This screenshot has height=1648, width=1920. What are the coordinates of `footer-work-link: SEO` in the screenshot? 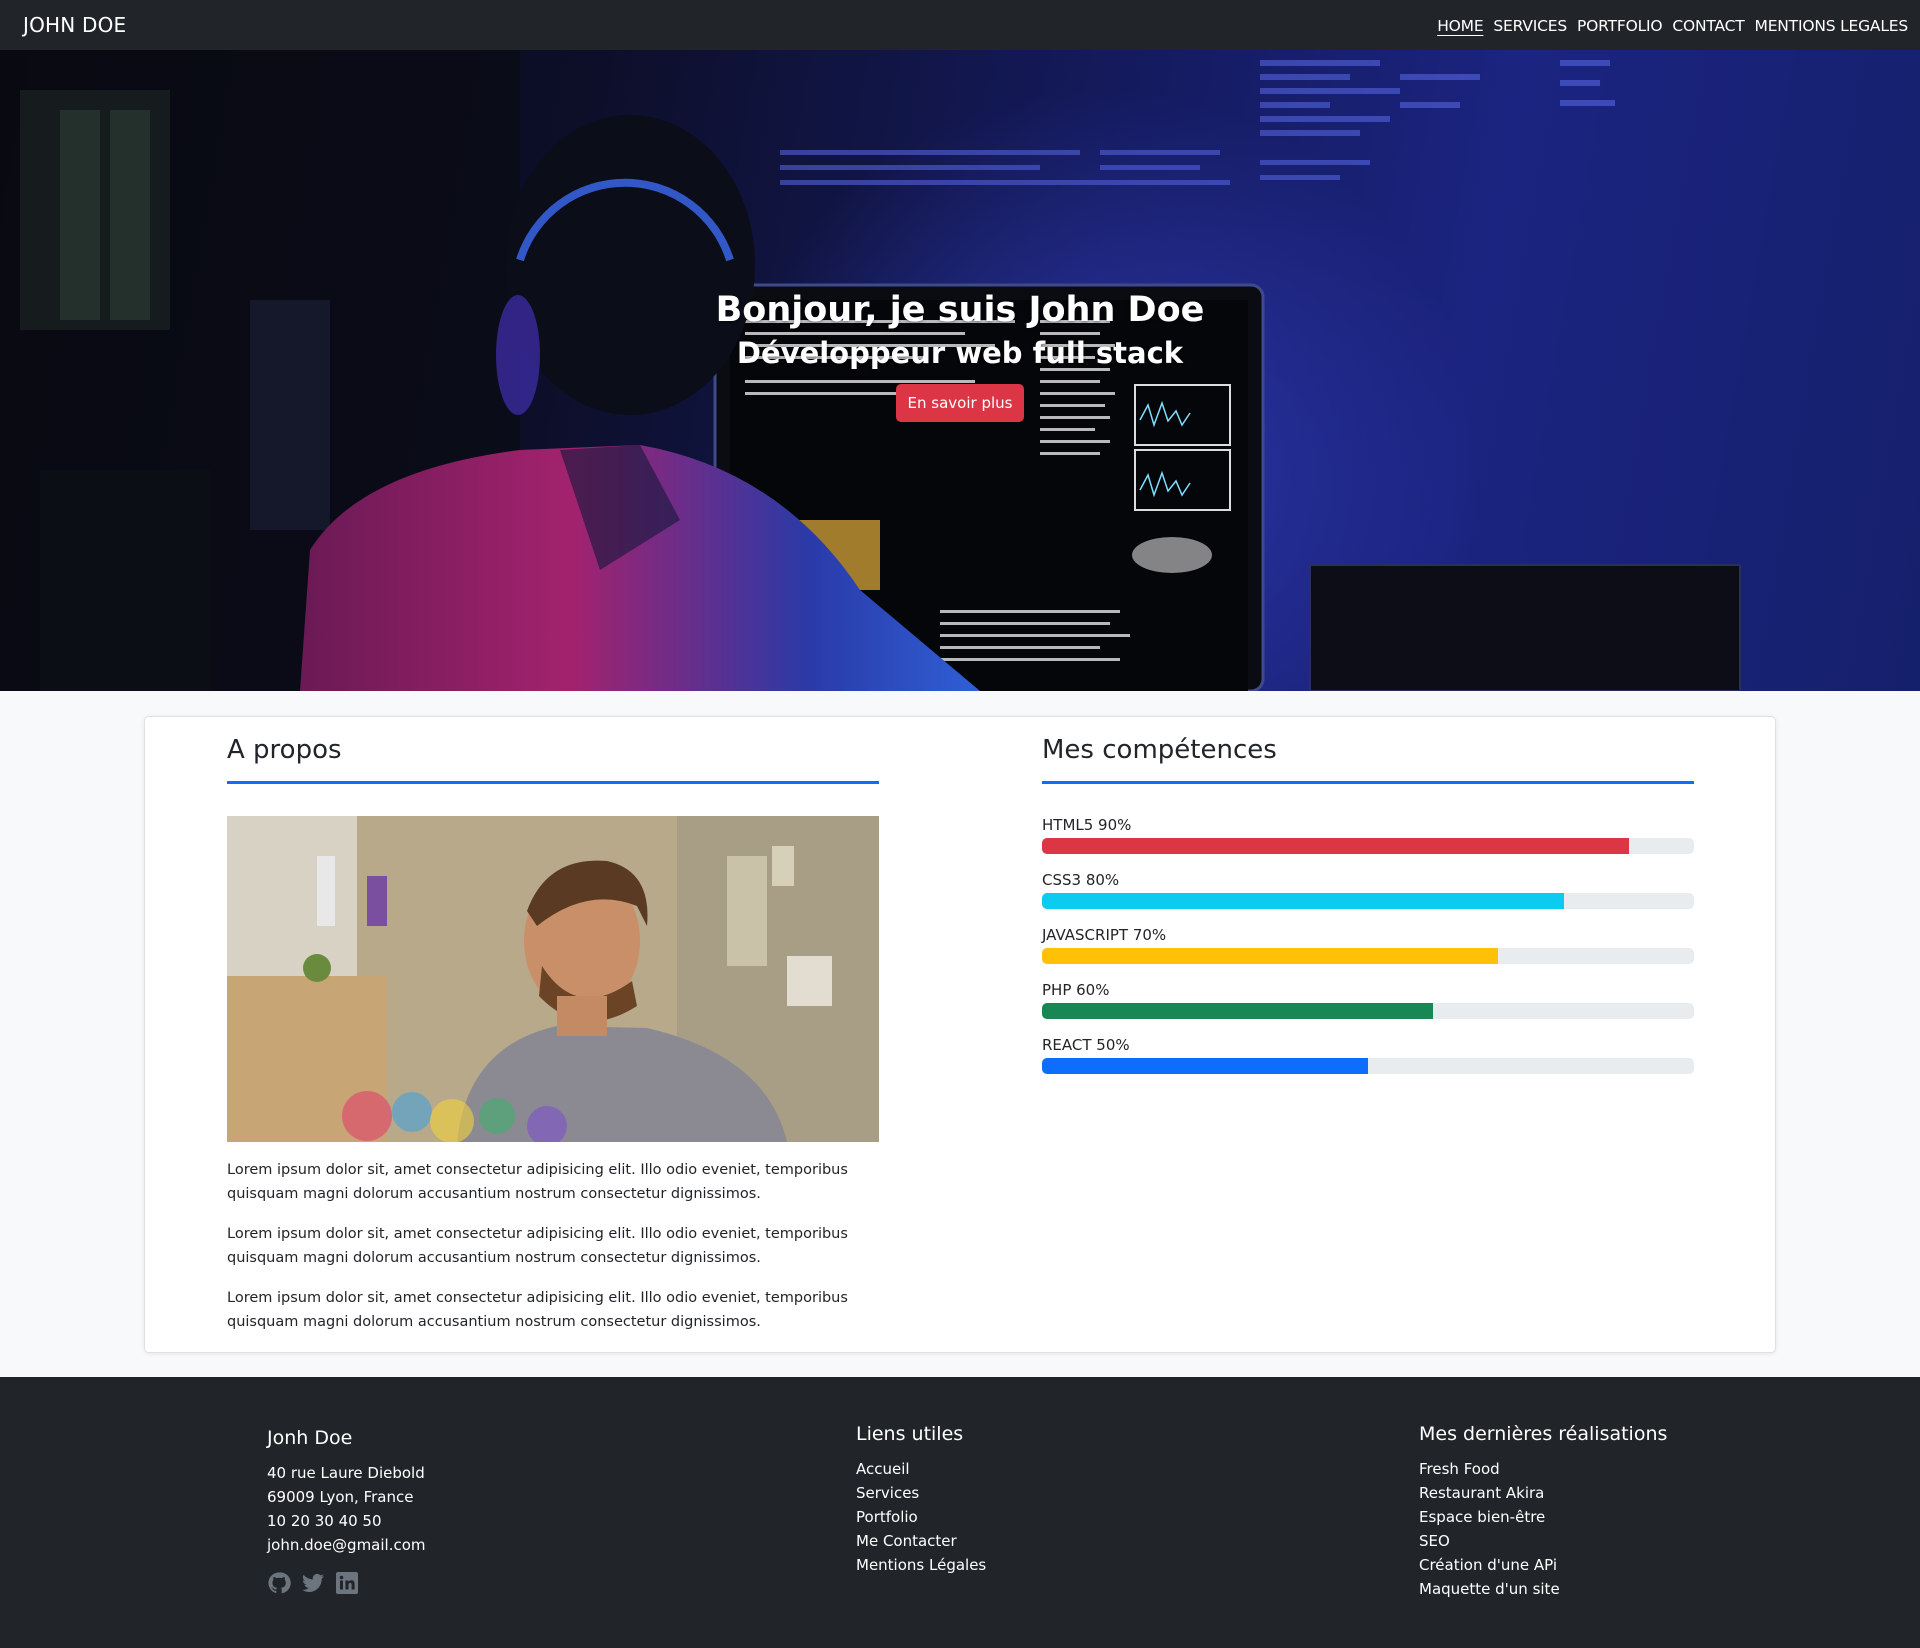 It's located at (1543, 1541).